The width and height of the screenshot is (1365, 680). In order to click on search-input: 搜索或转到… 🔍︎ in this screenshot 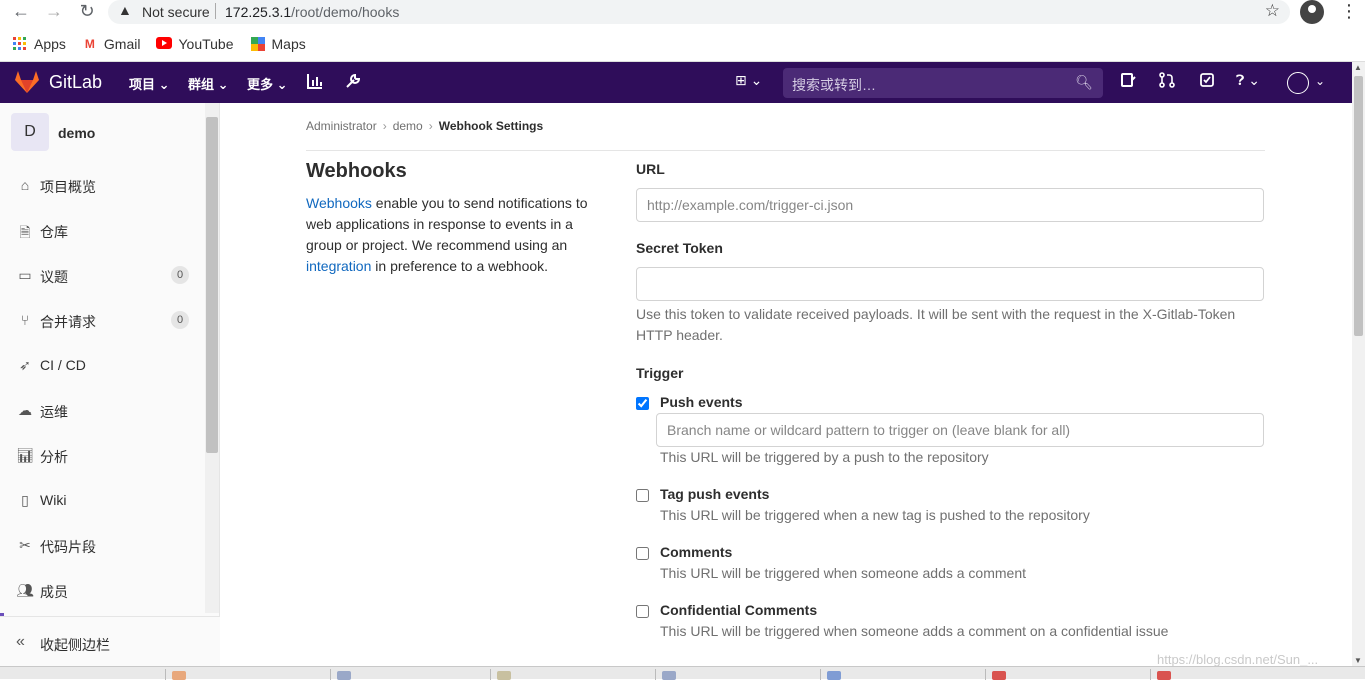, I will do `click(943, 83)`.